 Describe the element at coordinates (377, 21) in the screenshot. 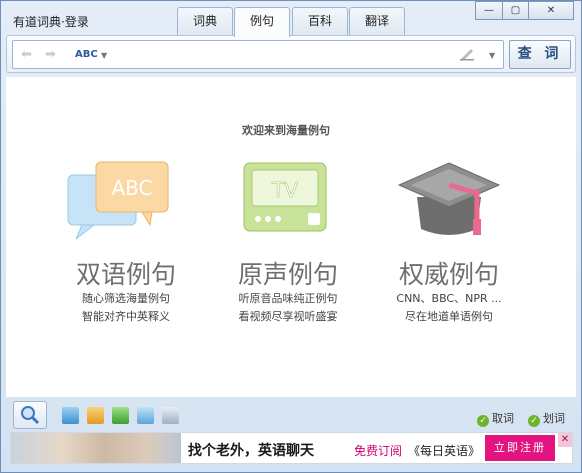

I see `tab-translate: 翻译` at that location.